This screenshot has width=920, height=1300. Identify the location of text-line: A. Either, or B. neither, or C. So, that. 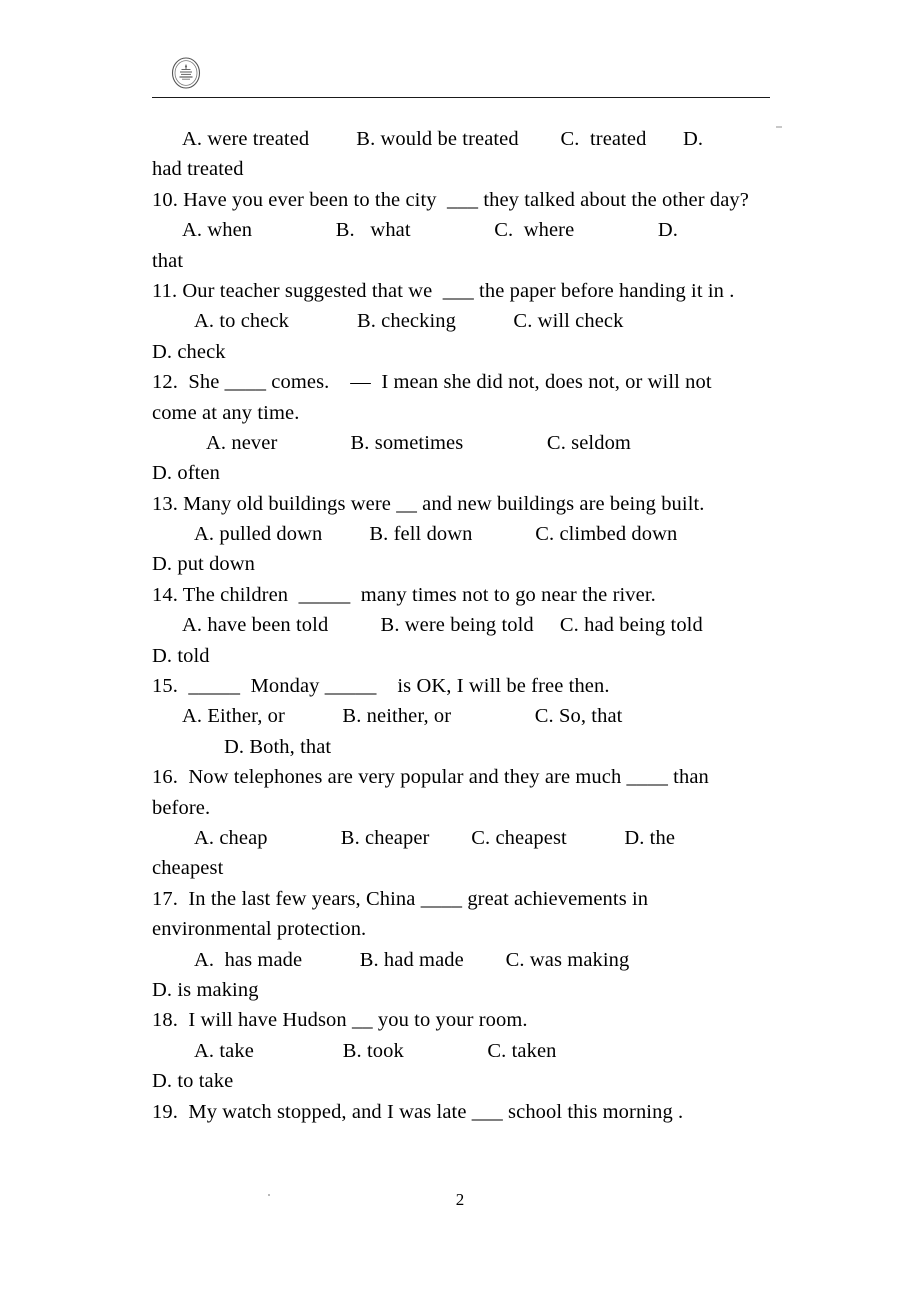
(402, 716).